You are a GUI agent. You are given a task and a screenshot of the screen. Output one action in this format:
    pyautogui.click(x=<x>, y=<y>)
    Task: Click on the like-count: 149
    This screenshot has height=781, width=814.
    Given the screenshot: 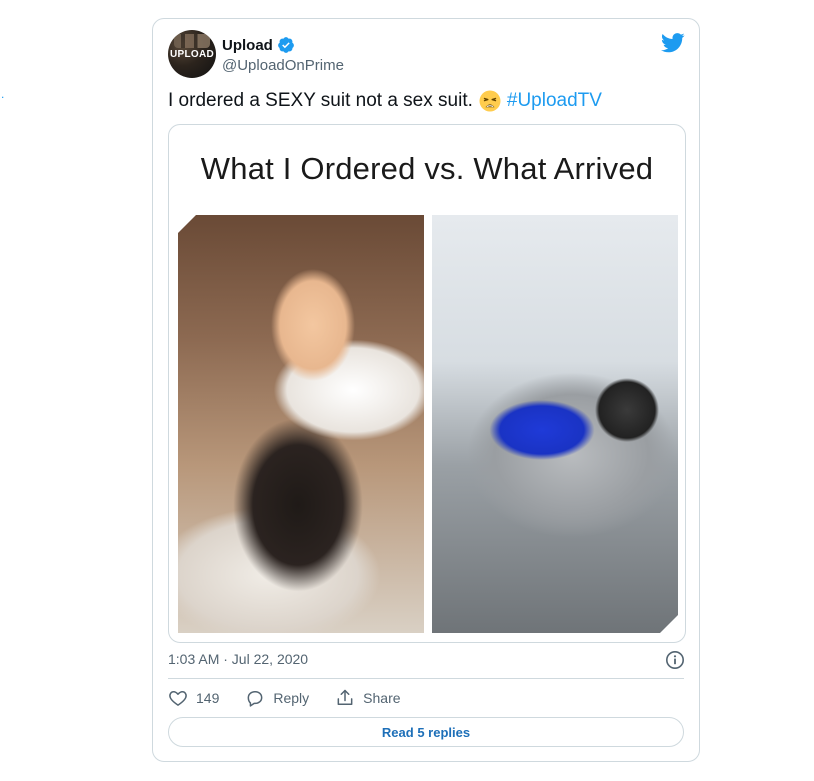 What is the action you would take?
    pyautogui.click(x=208, y=698)
    